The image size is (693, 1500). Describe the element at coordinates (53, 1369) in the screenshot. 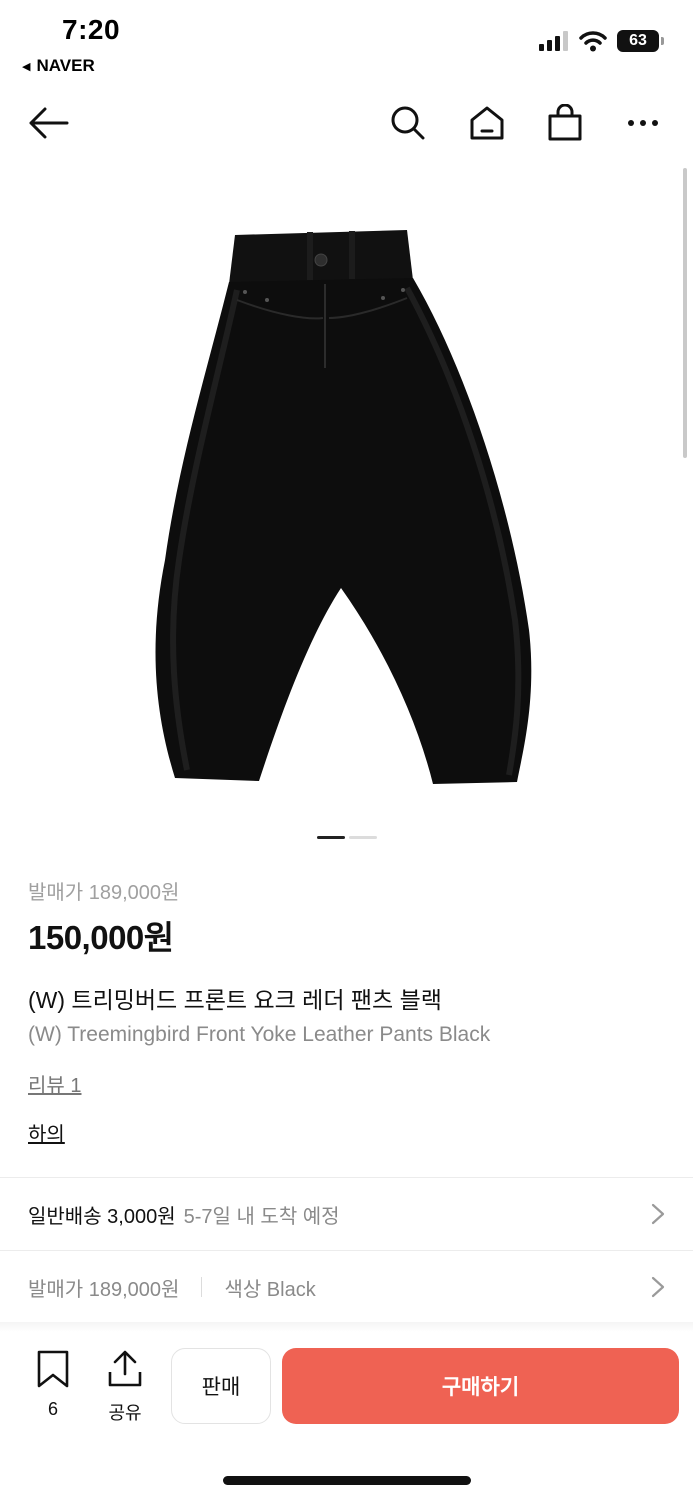

I see `bookmark-icon` at that location.